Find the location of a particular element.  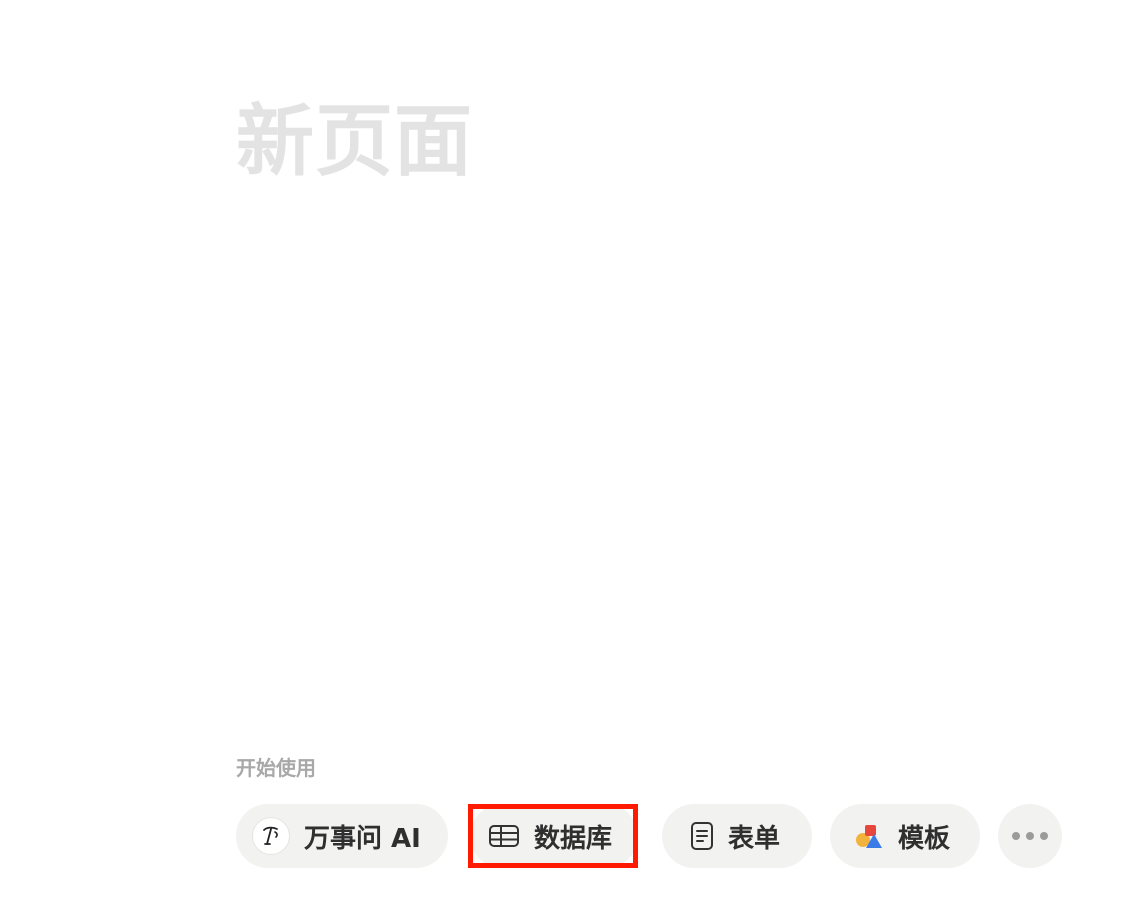

more-options-button is located at coordinates (1030, 836).